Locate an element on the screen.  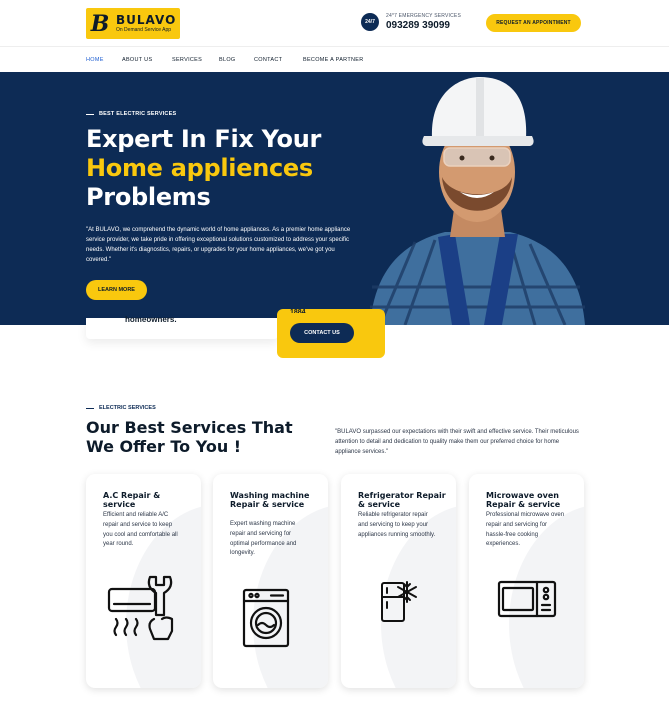
nav-contact: CONTACT is located at coordinates (268, 60).